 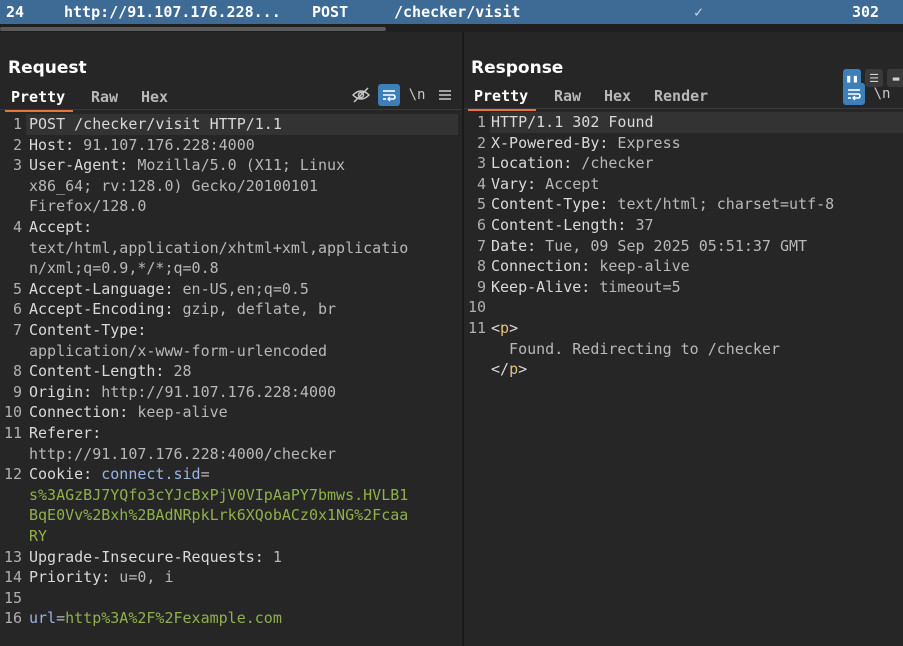 What do you see at coordinates (231, 109) in the screenshot?
I see `request-tab-underline` at bounding box center [231, 109].